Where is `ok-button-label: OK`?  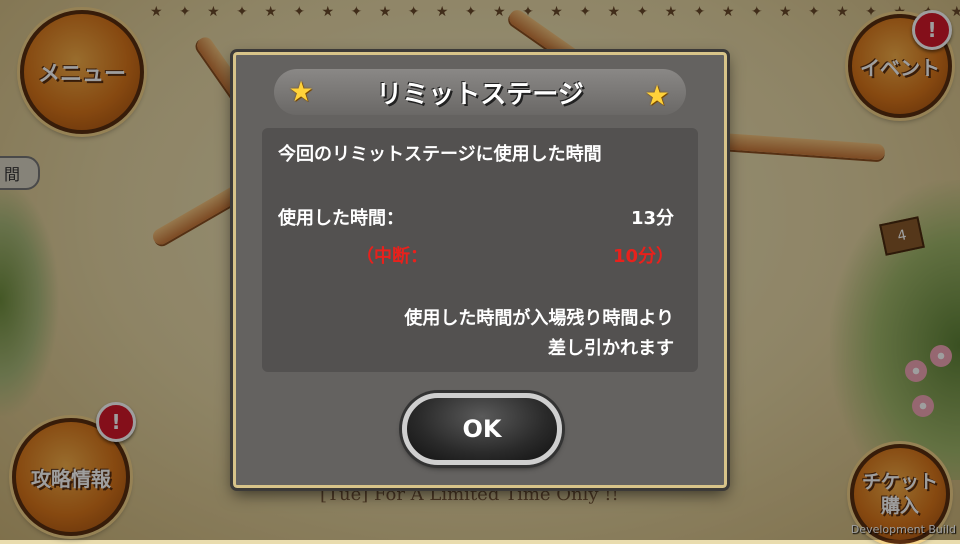 ok-button-label: OK is located at coordinates (482, 429).